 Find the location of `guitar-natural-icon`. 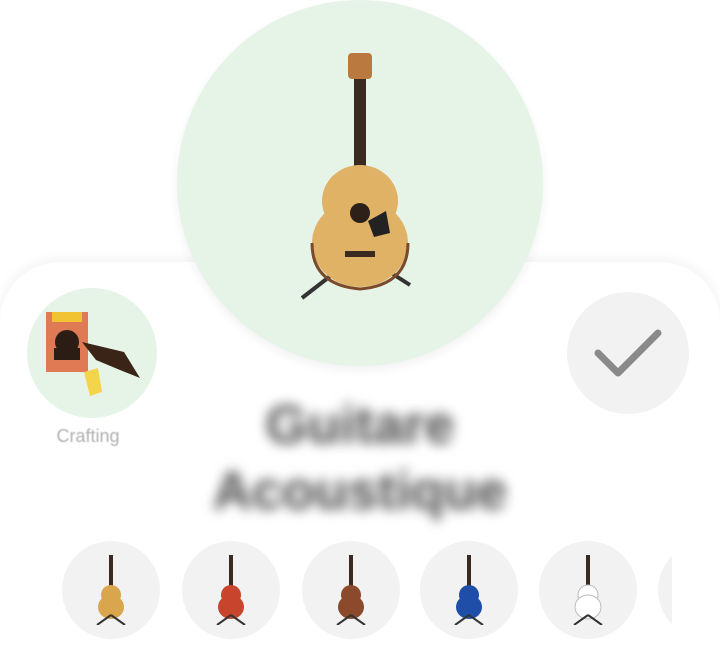

guitar-natural-icon is located at coordinates (111, 590).